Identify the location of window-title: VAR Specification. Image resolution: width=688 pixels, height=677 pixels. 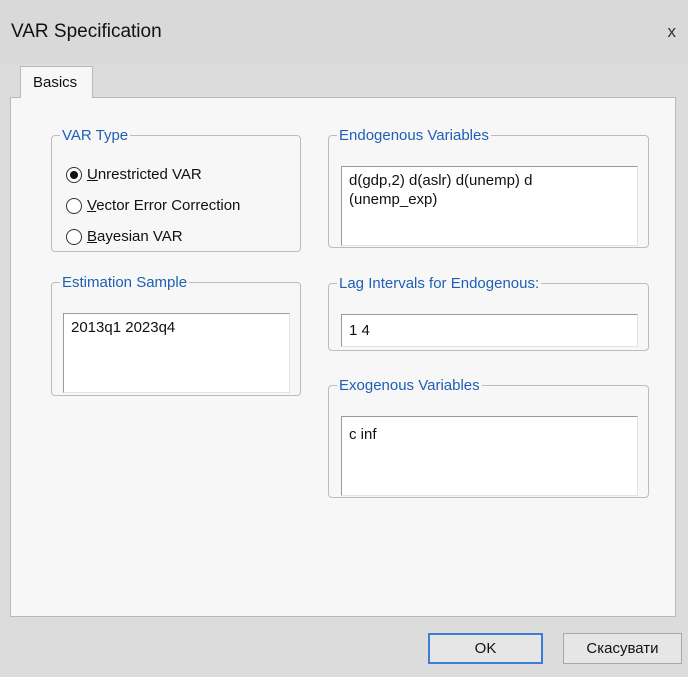
(86, 31).